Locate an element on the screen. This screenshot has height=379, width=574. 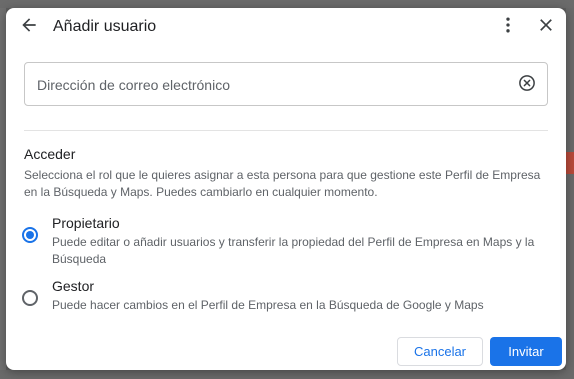
more-options-button is located at coordinates (508, 27).